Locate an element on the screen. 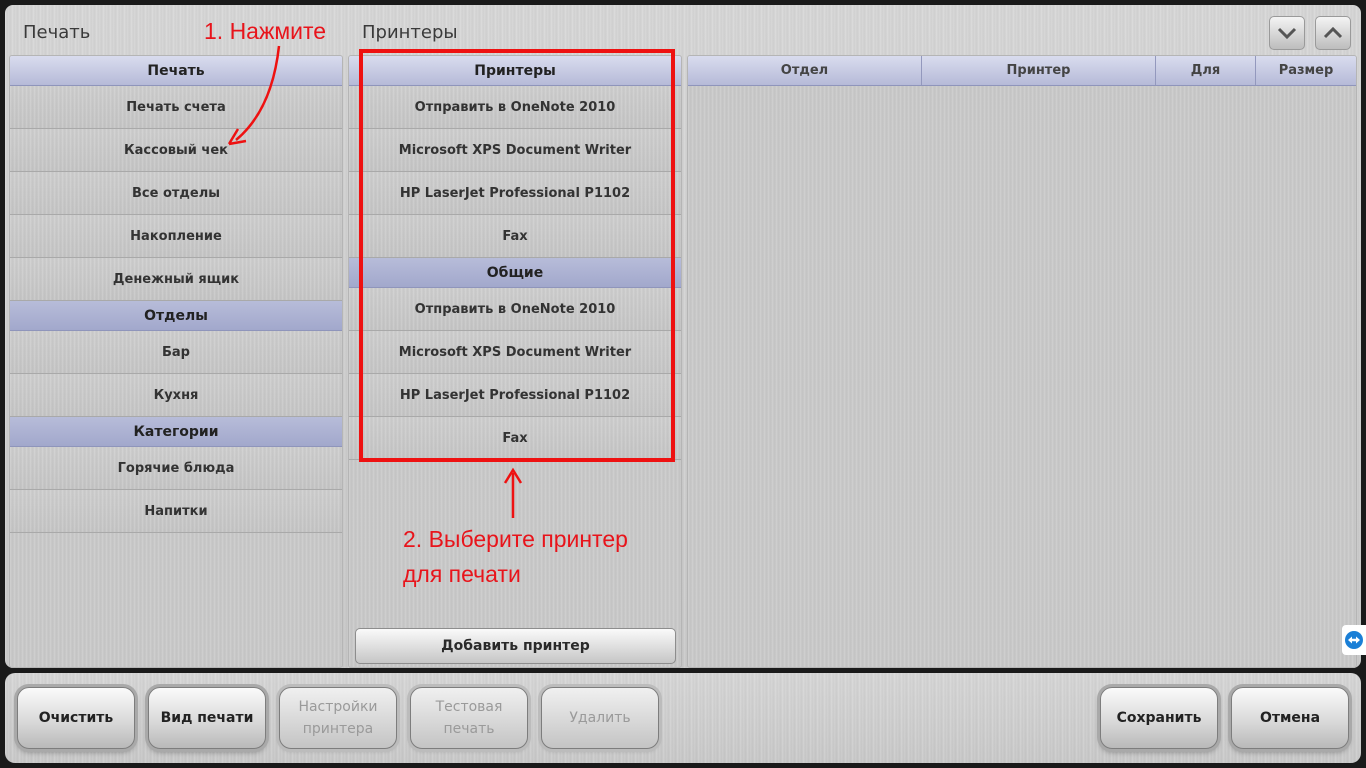 This screenshot has width=1366, height=768. teamviewer-icon is located at coordinates (1354, 640).